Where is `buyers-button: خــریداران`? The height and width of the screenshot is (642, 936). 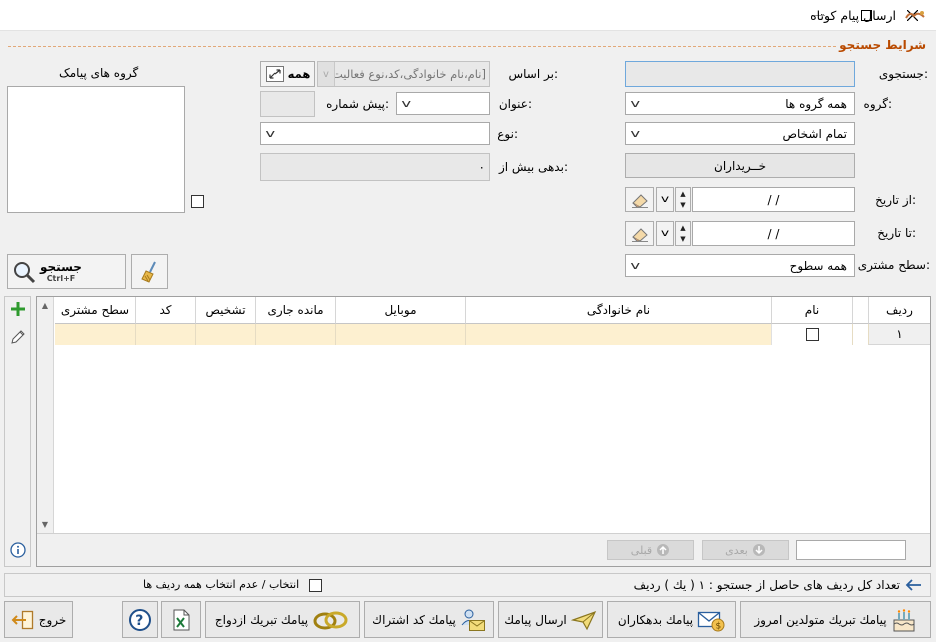 buyers-button: خــریداران is located at coordinates (740, 165).